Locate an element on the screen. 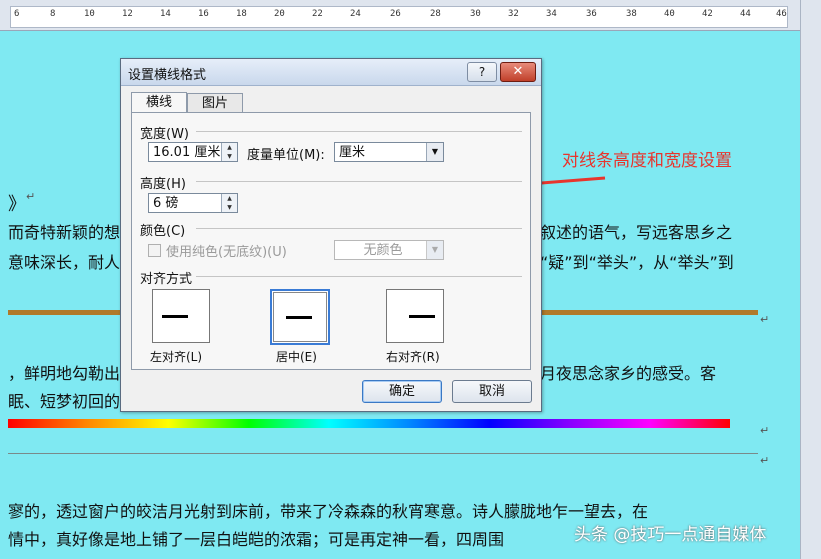 This screenshot has width=821, height=559. color-section-label: 颜色(C) is located at coordinates (163, 231).